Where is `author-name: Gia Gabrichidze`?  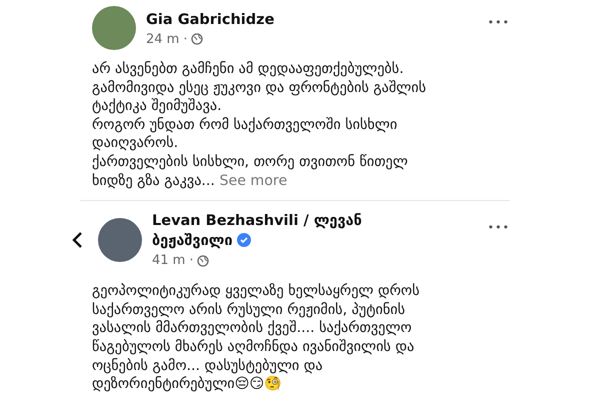 author-name: Gia Gabrichidze is located at coordinates (210, 20).